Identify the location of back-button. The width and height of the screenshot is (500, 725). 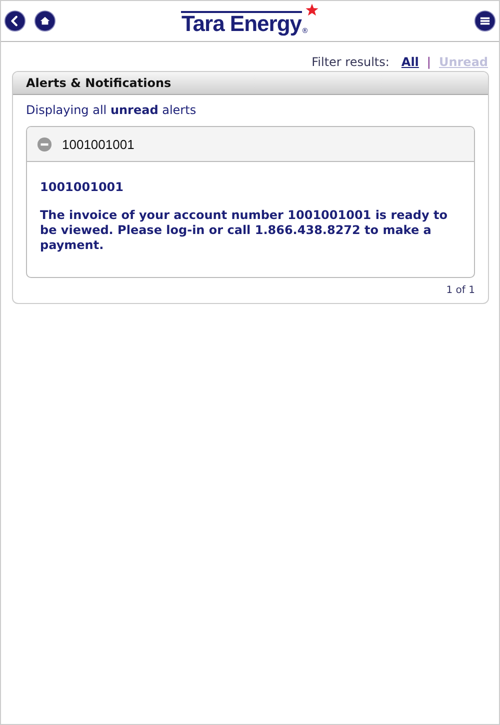
(15, 21).